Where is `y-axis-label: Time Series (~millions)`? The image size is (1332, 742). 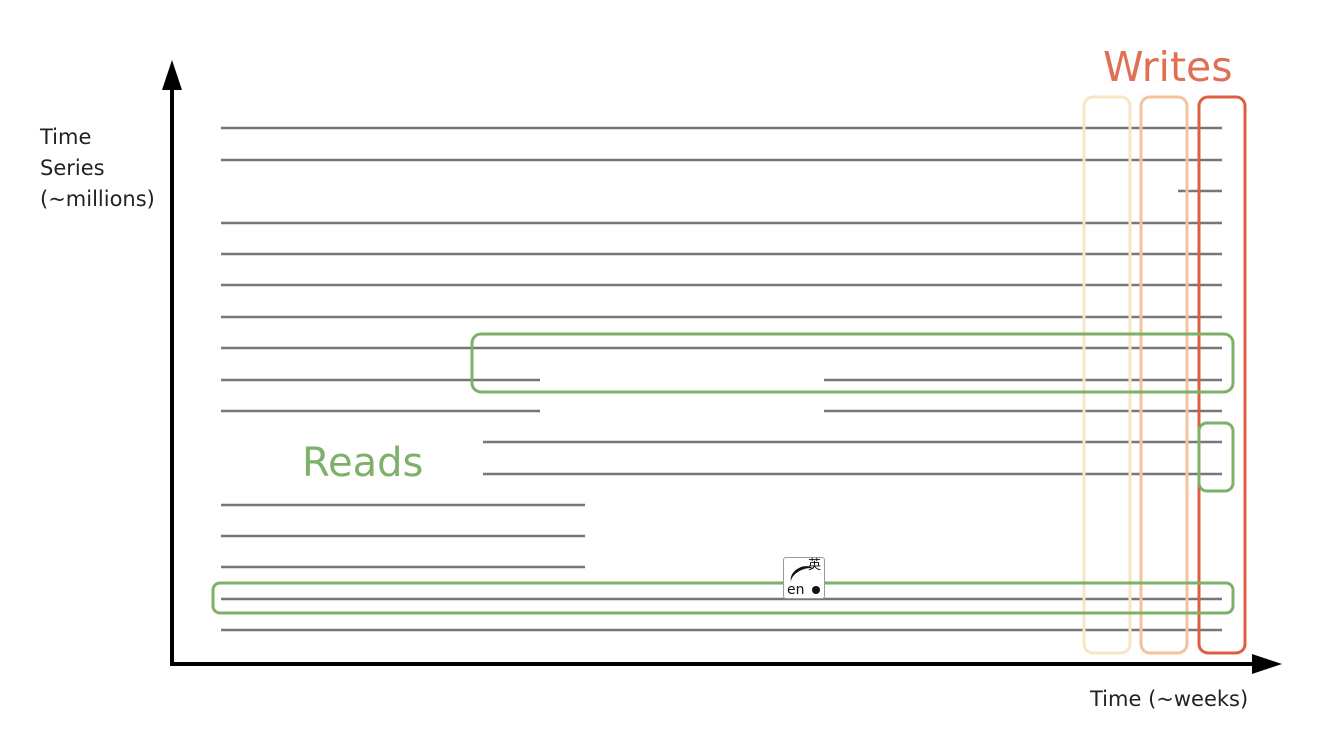
y-axis-label: Time Series (~millions) is located at coordinates (97, 168).